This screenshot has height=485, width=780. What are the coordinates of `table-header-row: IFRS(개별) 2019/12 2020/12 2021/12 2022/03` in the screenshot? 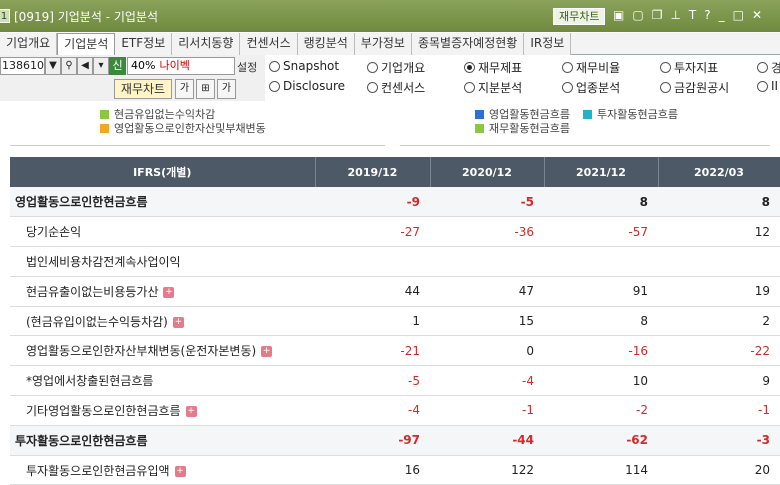 It's located at (395, 172).